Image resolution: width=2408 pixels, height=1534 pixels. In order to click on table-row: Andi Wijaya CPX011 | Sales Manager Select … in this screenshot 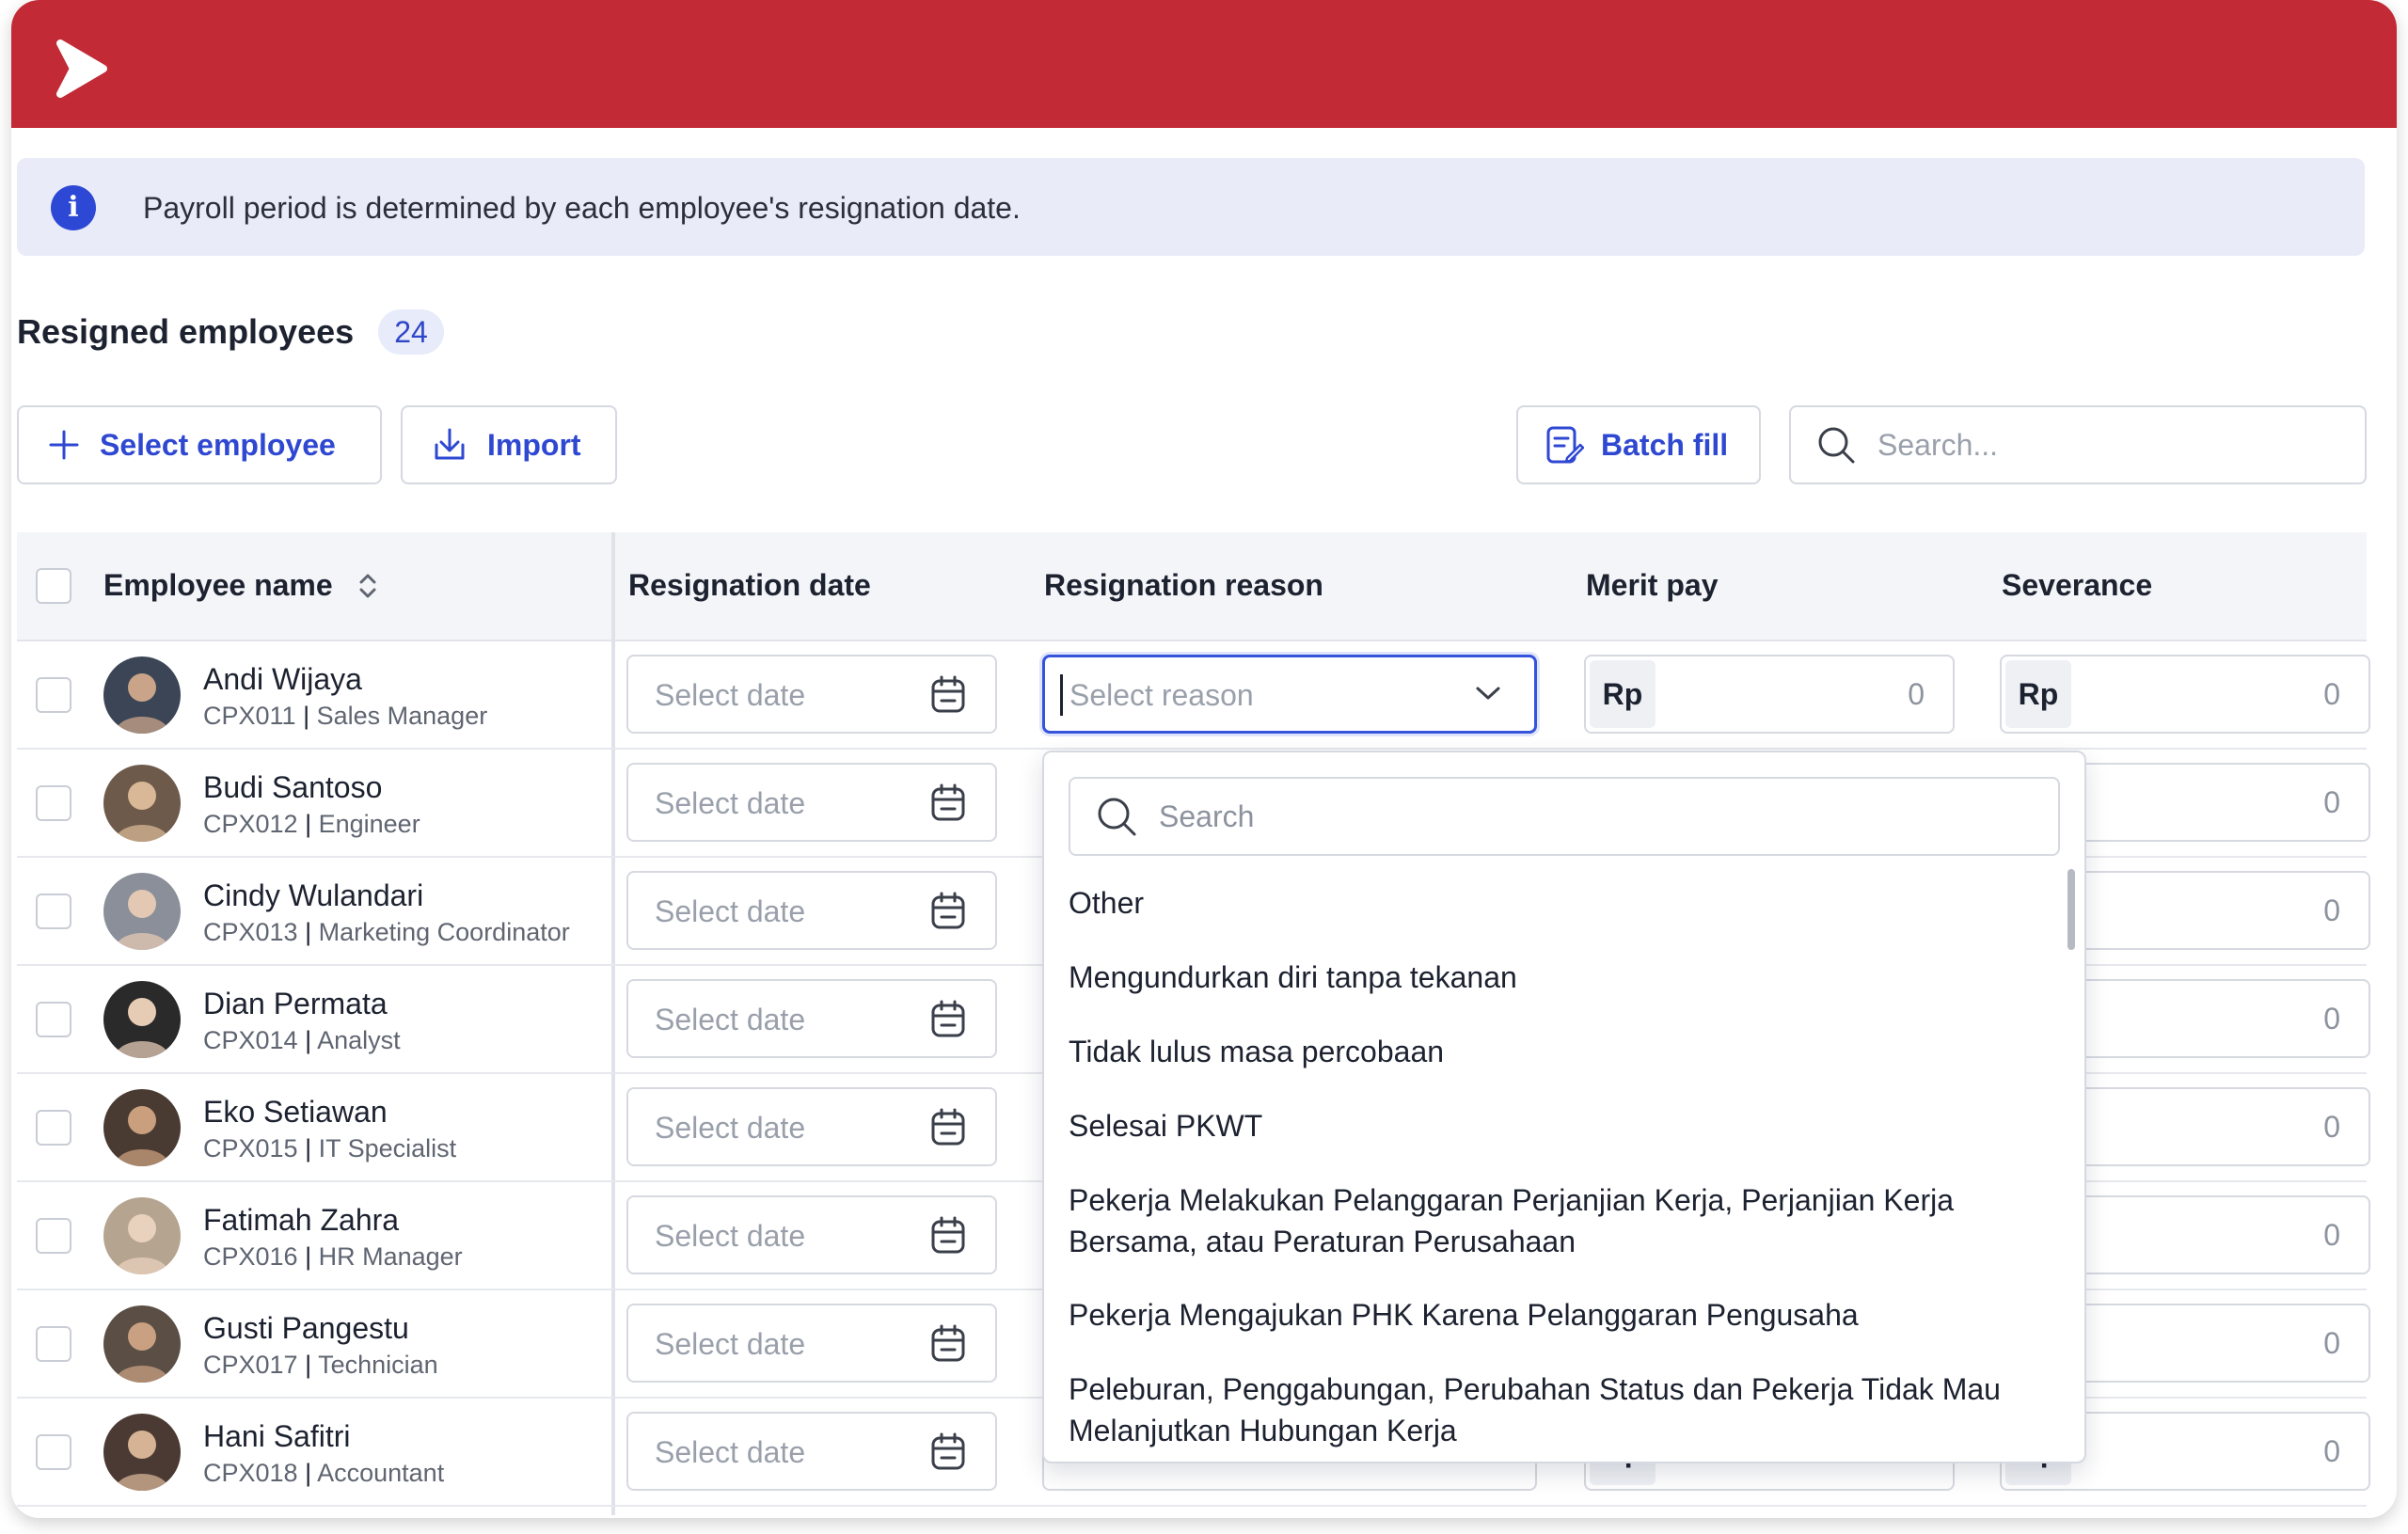, I will do `click(1193, 696)`.